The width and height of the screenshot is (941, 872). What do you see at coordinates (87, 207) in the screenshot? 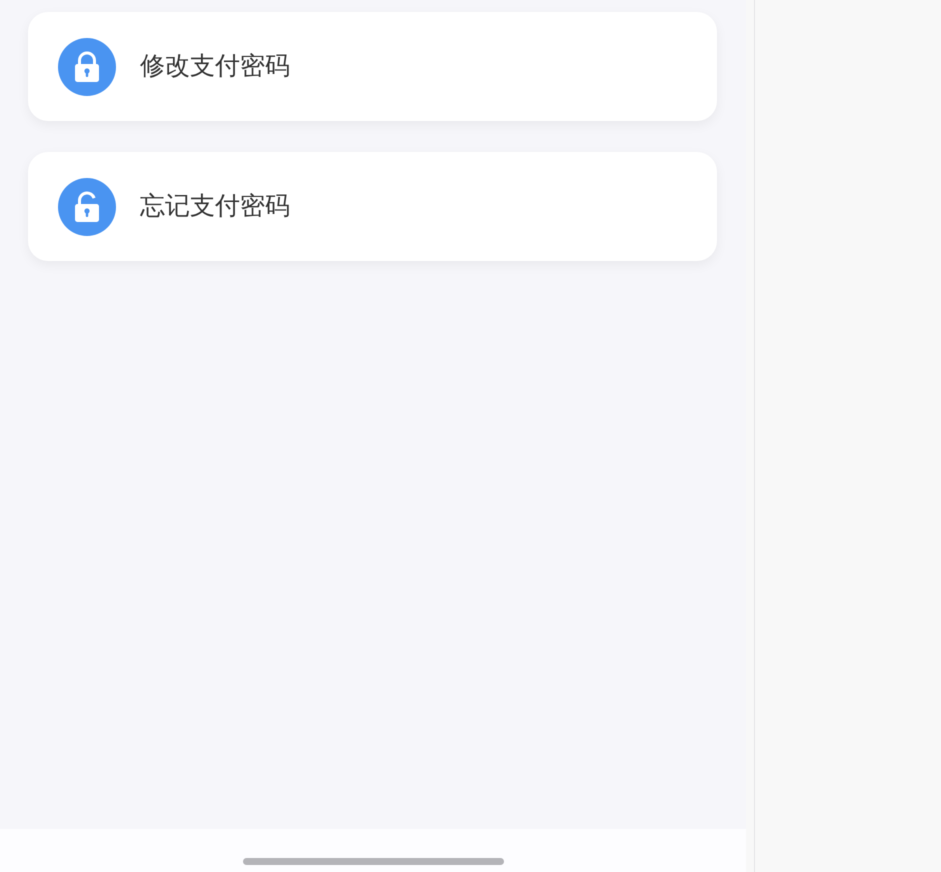
I see `unlocked-padlock-icon` at bounding box center [87, 207].